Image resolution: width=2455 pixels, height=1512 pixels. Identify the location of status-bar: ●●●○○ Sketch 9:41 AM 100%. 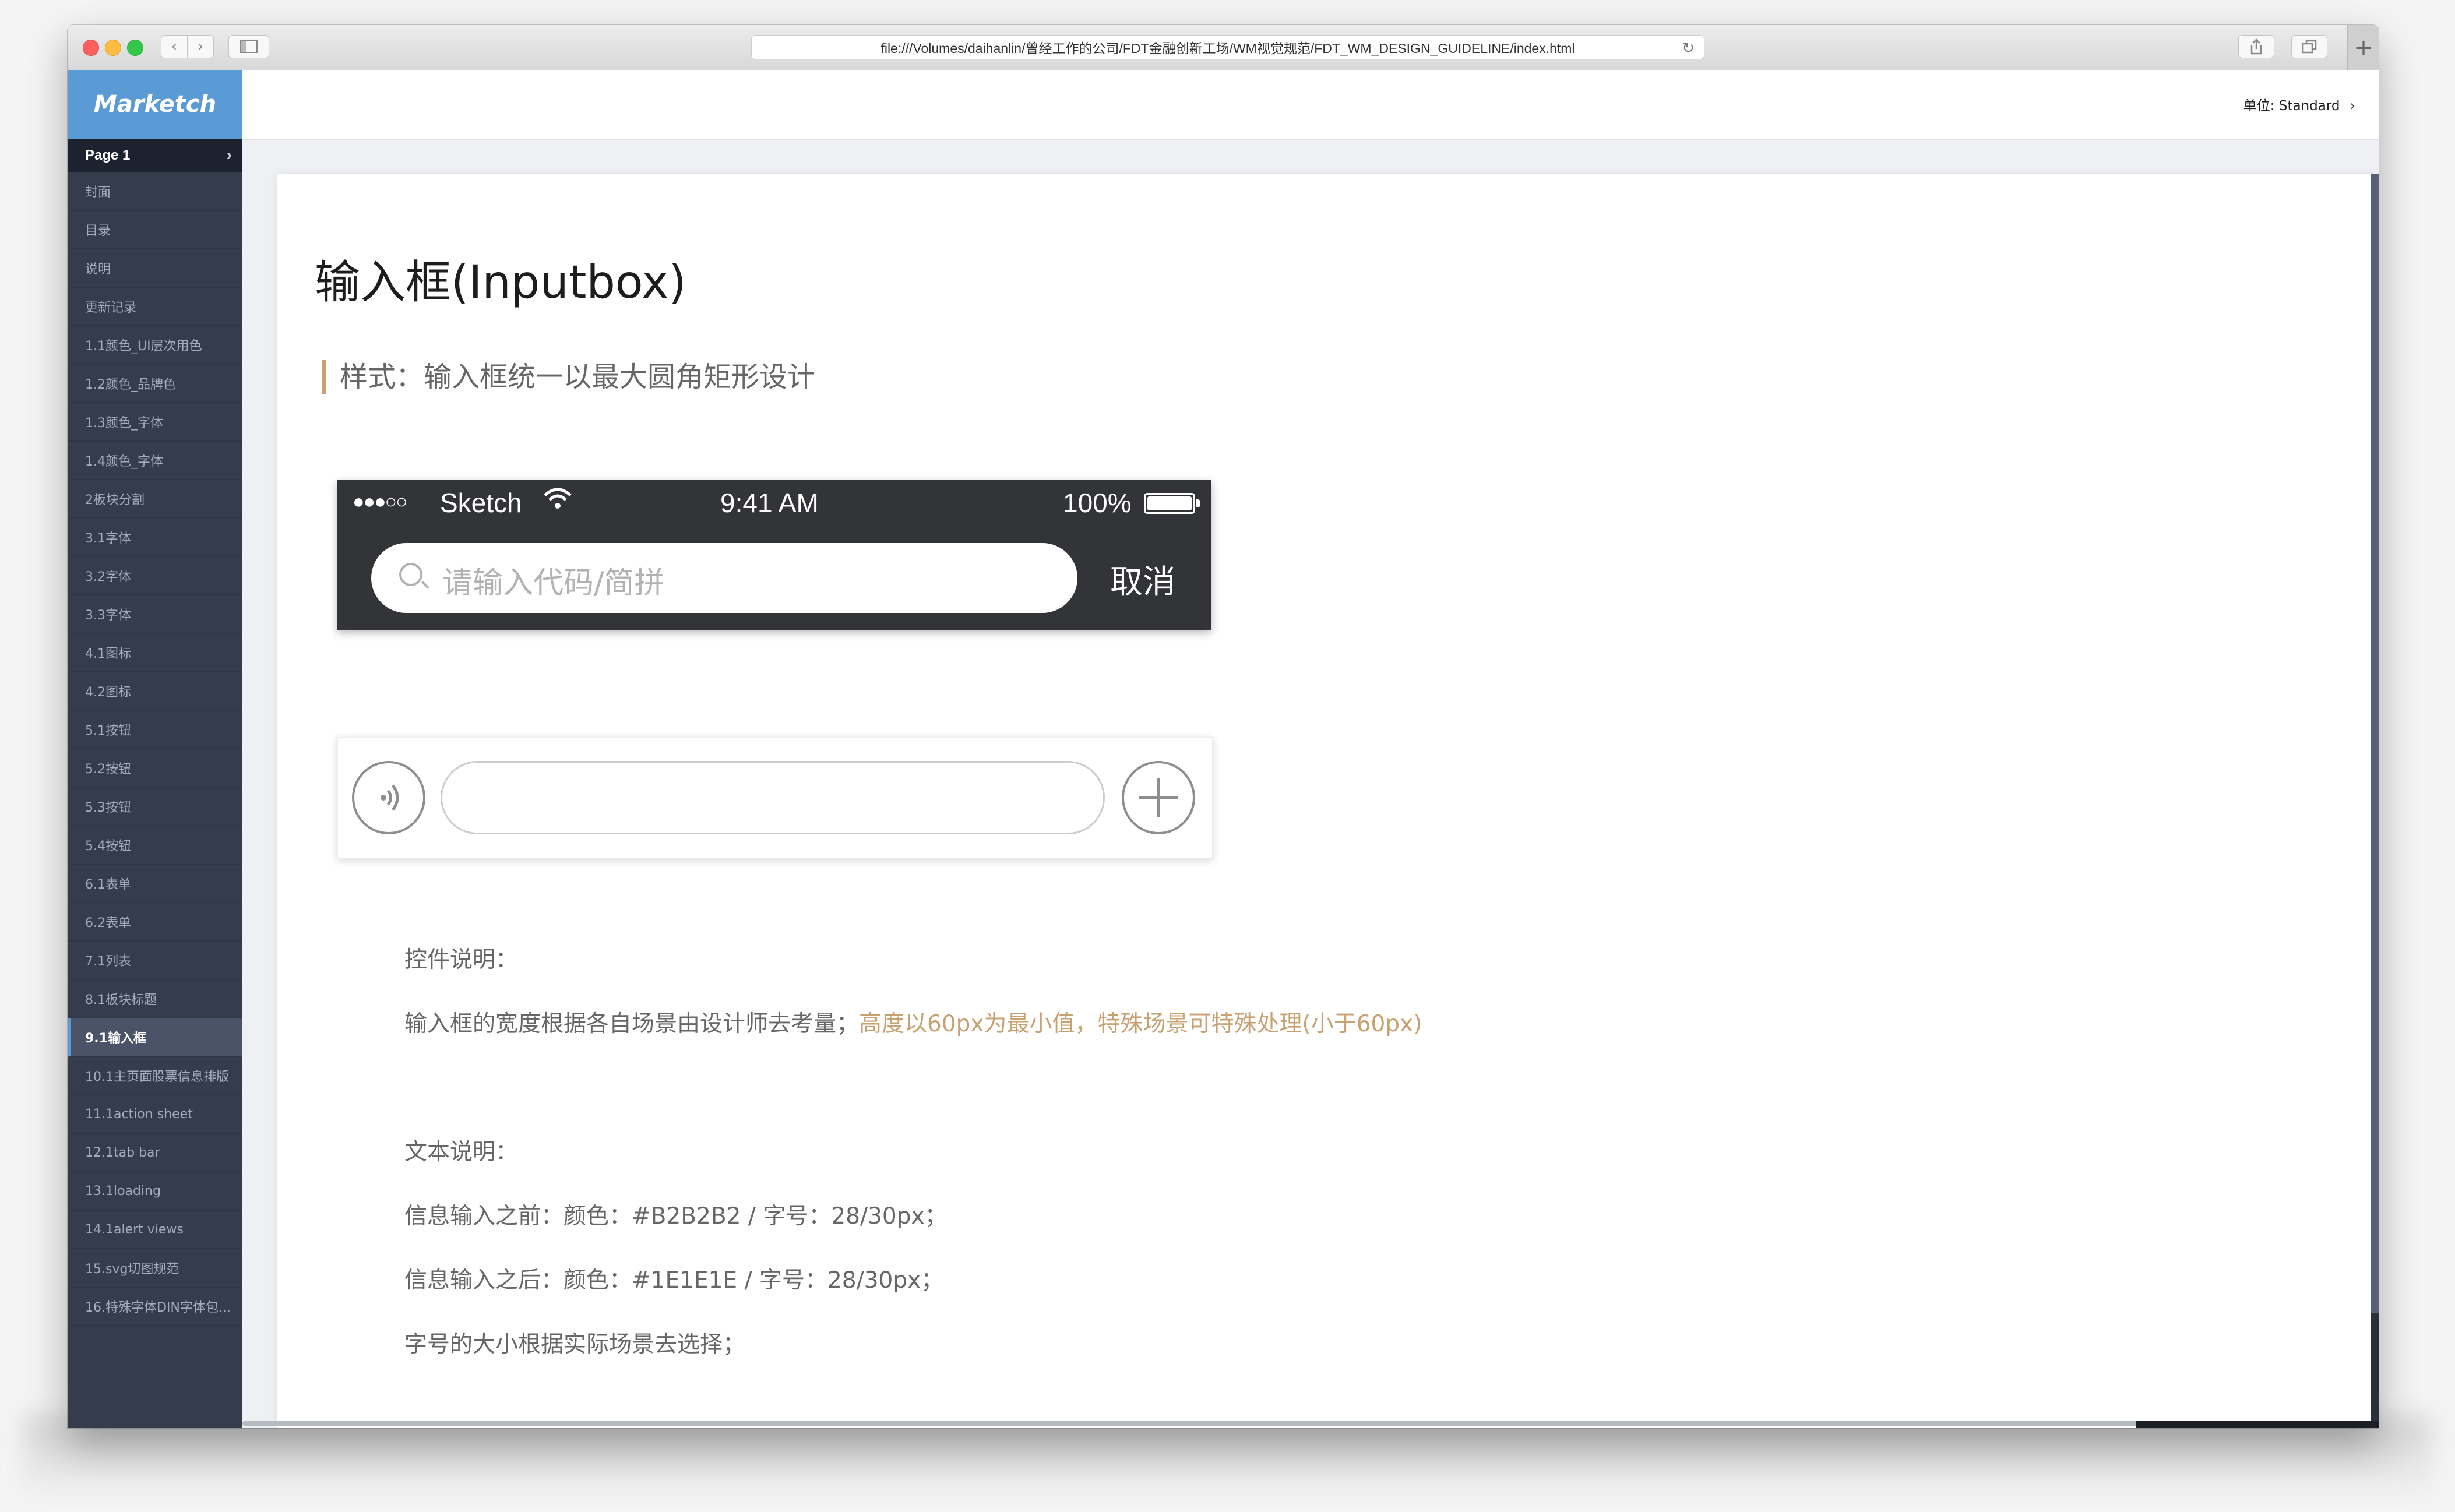
(774, 505).